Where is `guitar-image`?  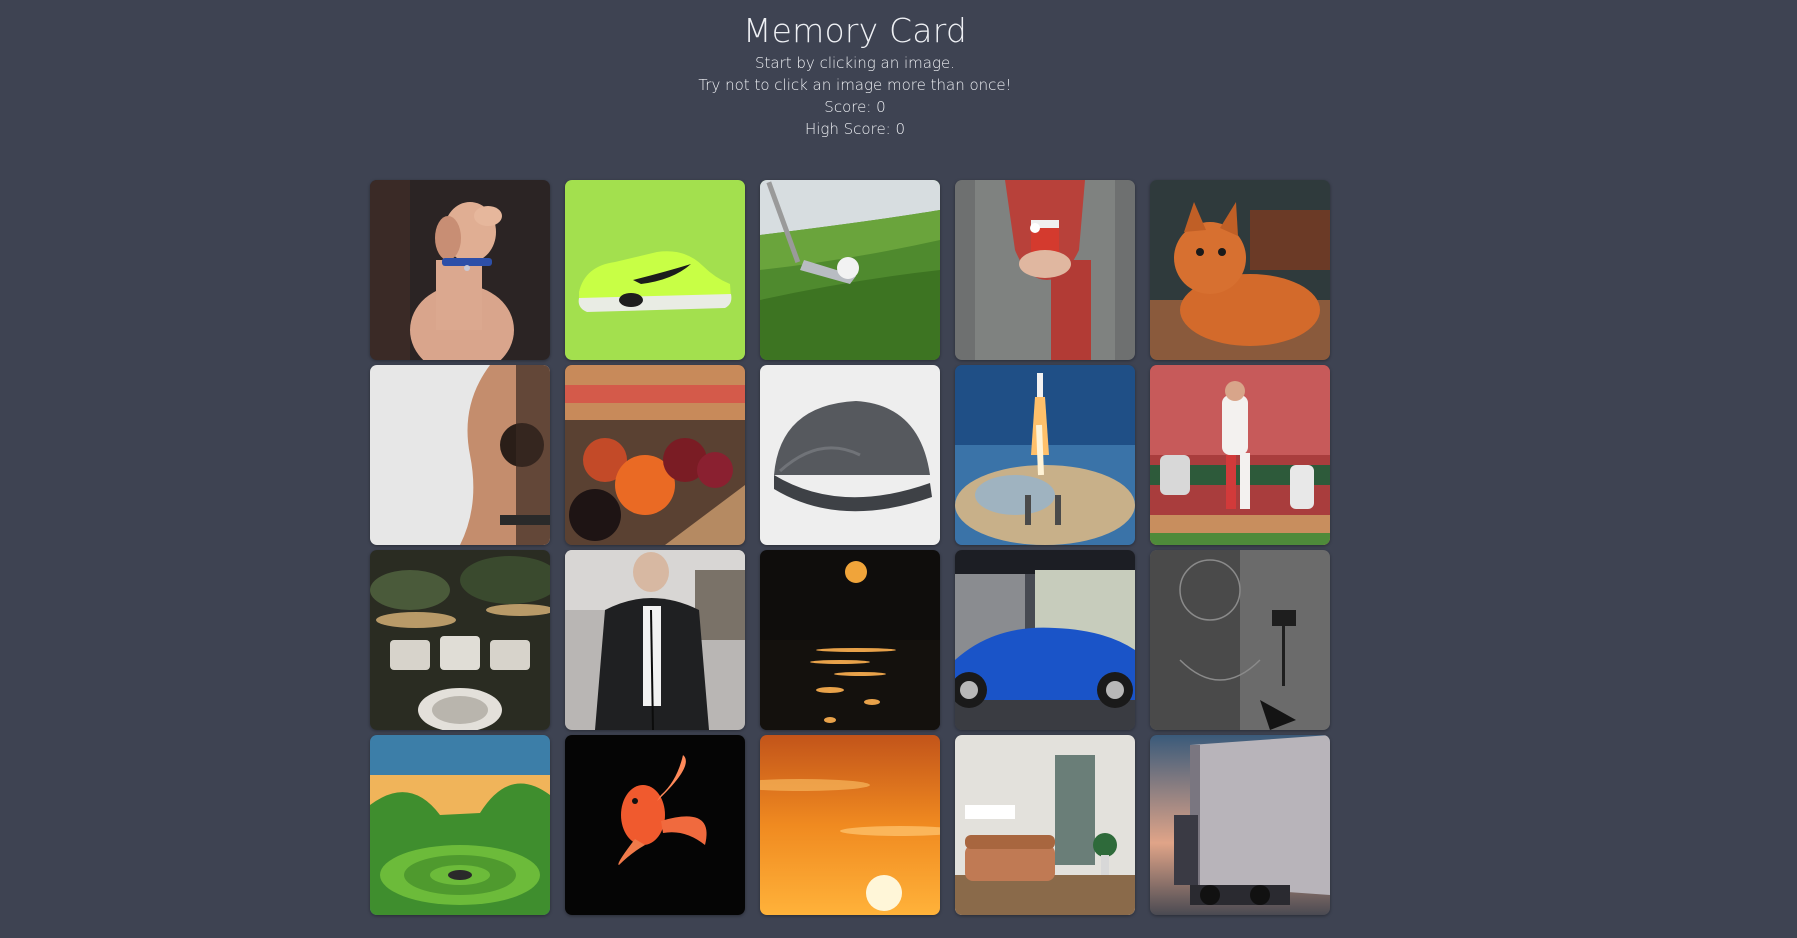
guitar-image is located at coordinates (460, 455).